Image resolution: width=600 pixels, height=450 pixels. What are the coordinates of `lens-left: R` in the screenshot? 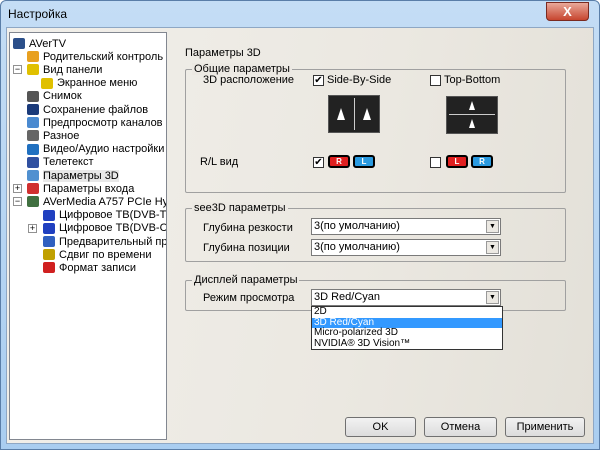 It's located at (339, 161).